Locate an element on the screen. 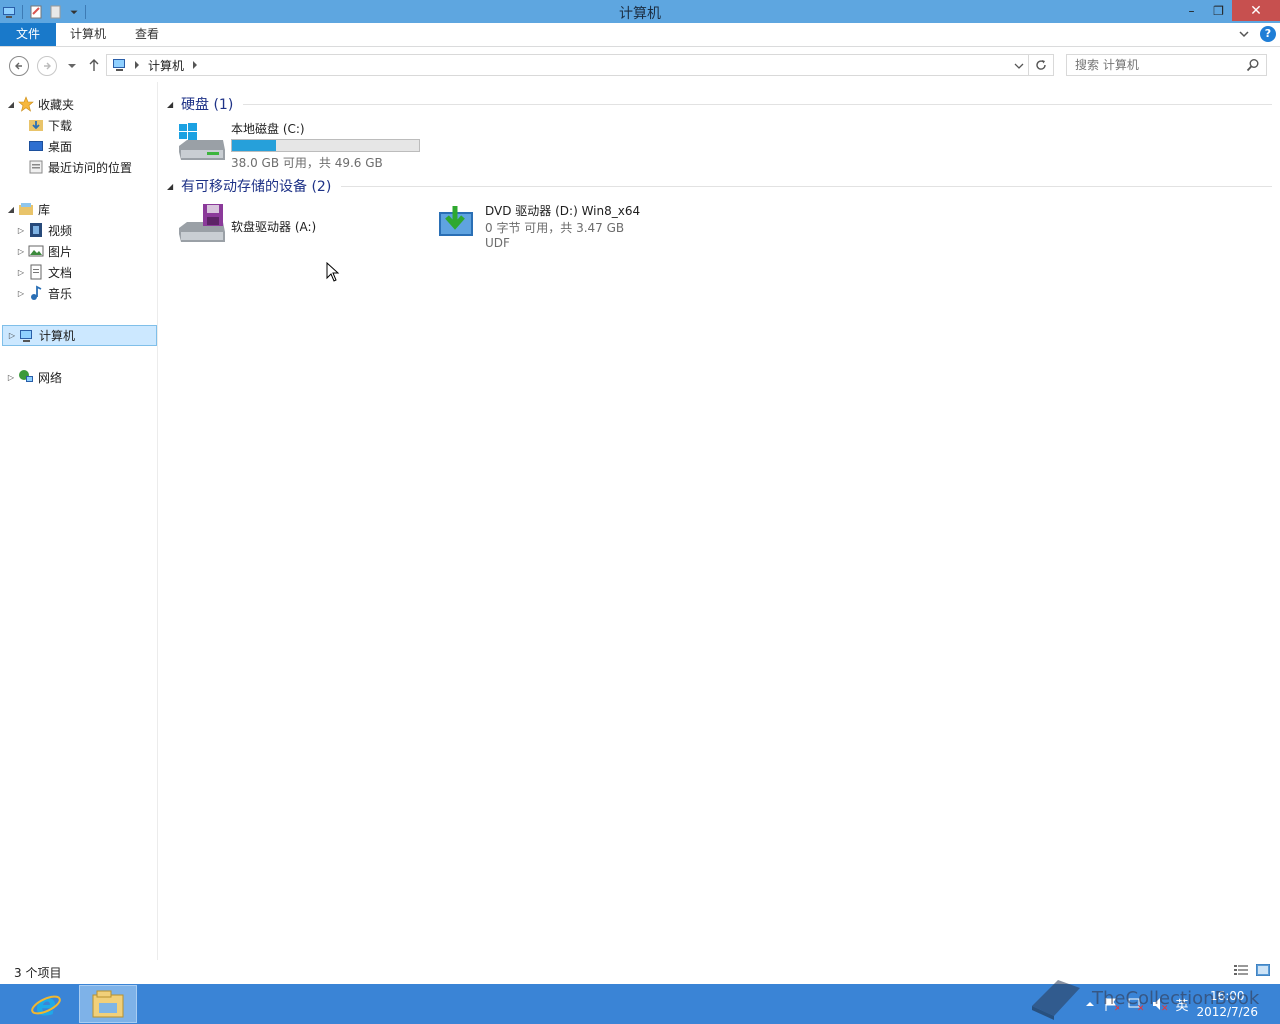 The width and height of the screenshot is (1280, 1024). documents-icon is located at coordinates (36, 272).